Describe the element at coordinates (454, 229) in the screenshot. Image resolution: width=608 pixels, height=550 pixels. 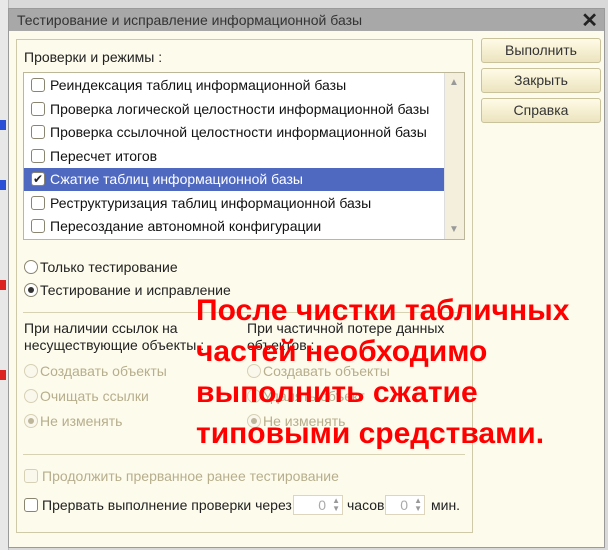
I see `scroll-down-icon: ▼` at that location.